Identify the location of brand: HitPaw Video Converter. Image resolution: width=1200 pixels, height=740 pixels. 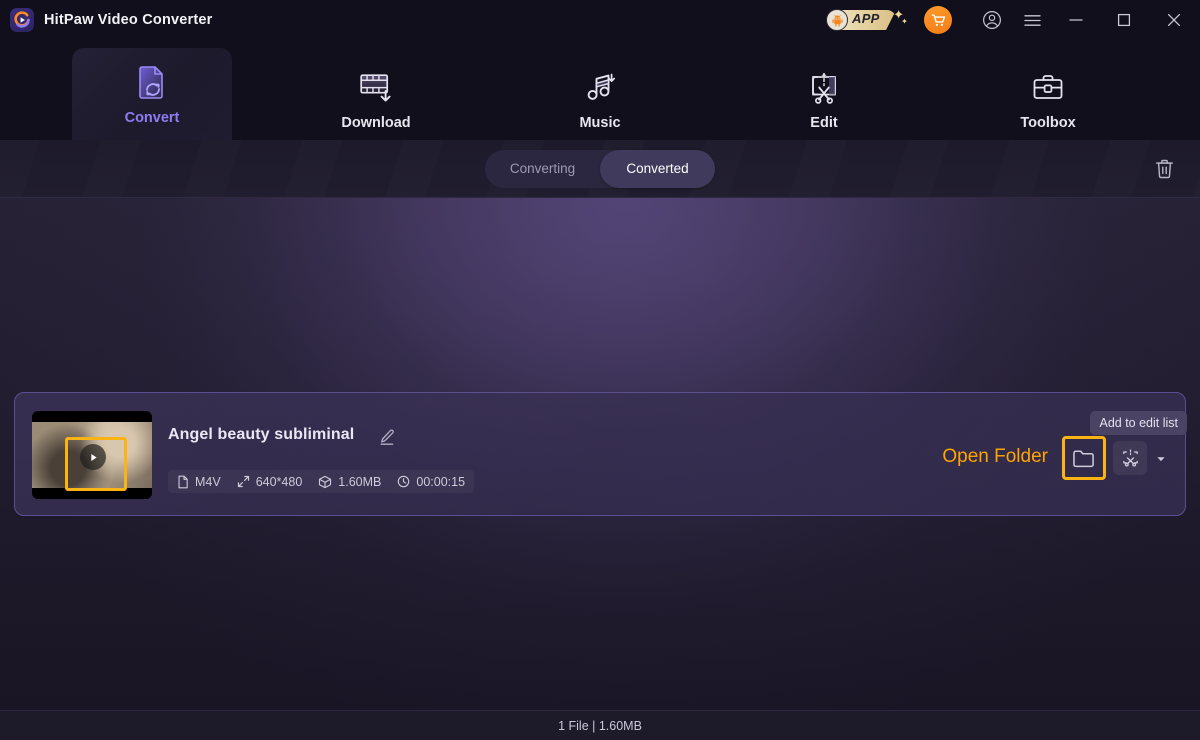
(111, 20).